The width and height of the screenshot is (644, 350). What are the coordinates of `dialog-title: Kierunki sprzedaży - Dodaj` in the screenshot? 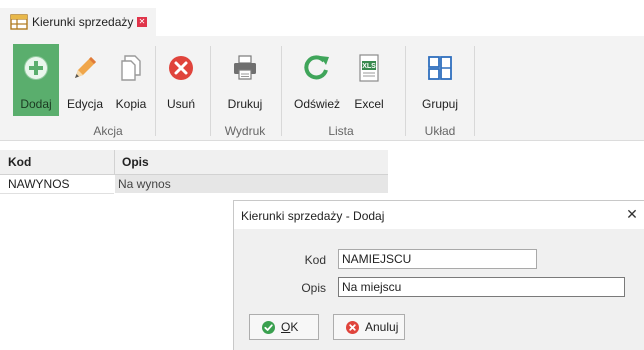 It's located at (313, 216).